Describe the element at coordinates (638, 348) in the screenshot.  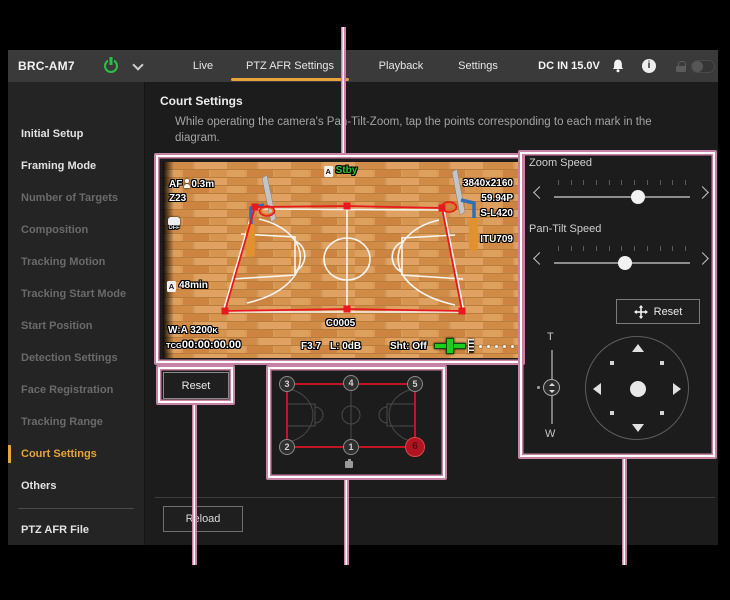
I see `joystick-up-arrow` at that location.